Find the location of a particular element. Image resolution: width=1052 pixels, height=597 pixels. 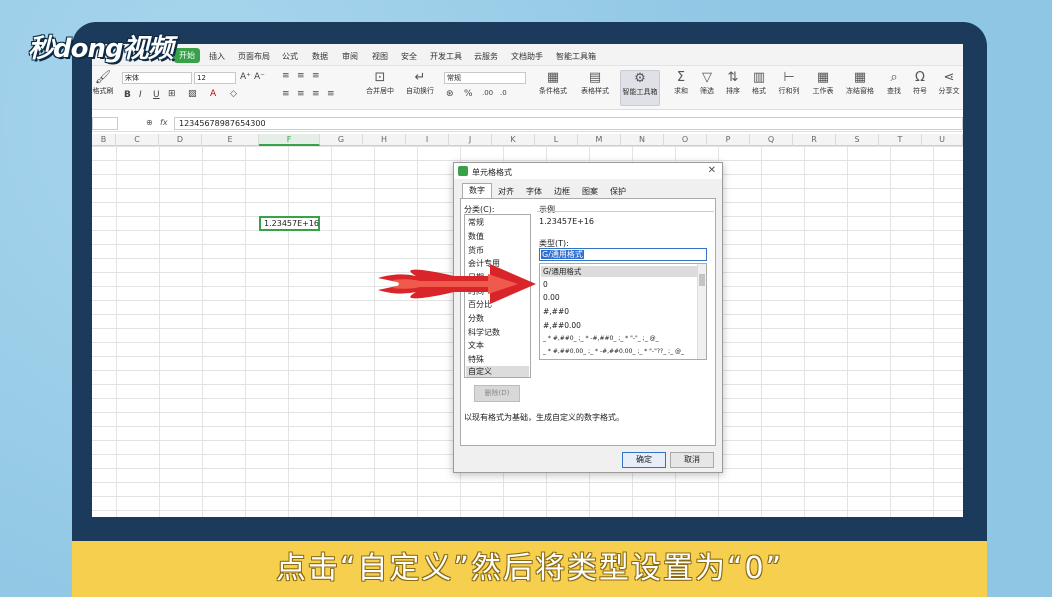

column-header-e: E is located at coordinates (230, 140).